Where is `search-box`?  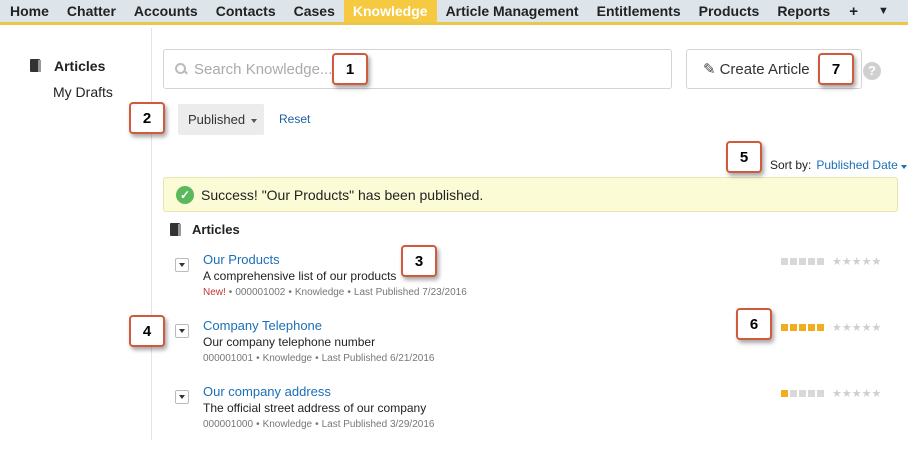
search-box is located at coordinates (417, 69).